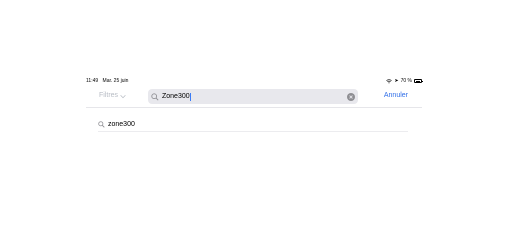 The image size is (507, 240). I want to click on search-nav-bar: Filtres Zone300 Annuler, so click(254, 96).